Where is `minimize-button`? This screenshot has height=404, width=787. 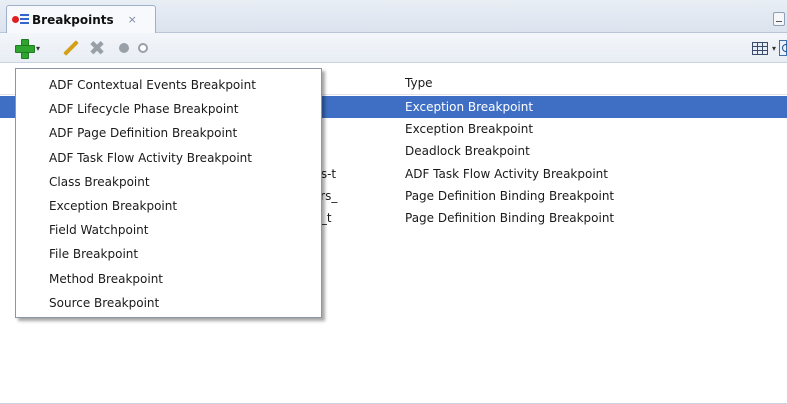
minimize-button is located at coordinates (779, 19).